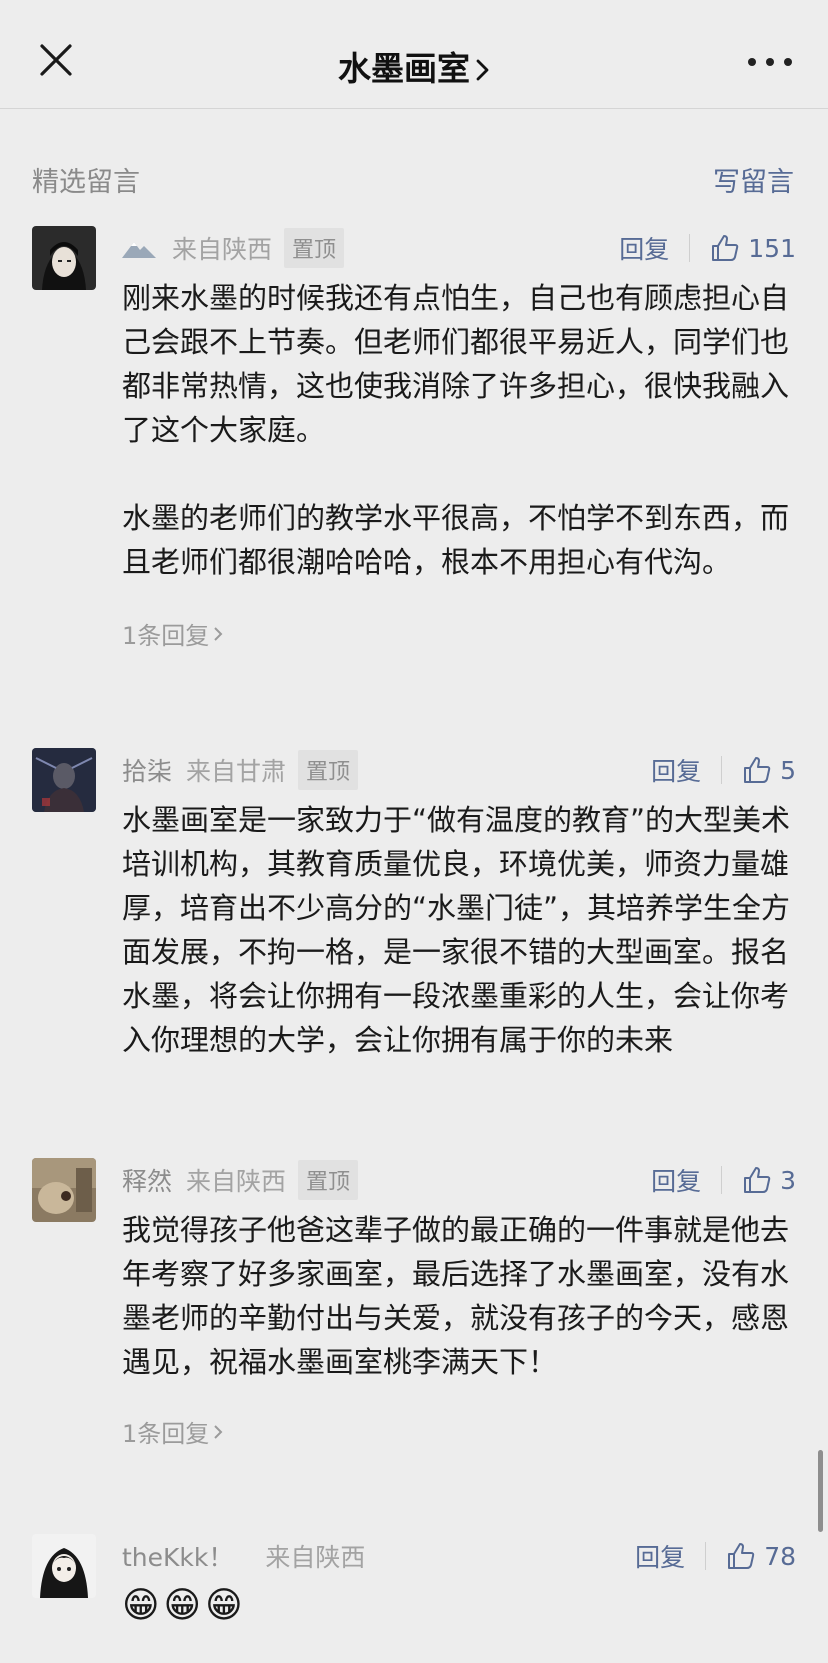 Image resolution: width=828 pixels, height=1663 pixels. Describe the element at coordinates (772, 248) in the screenshot. I see `like-count: 151` at that location.